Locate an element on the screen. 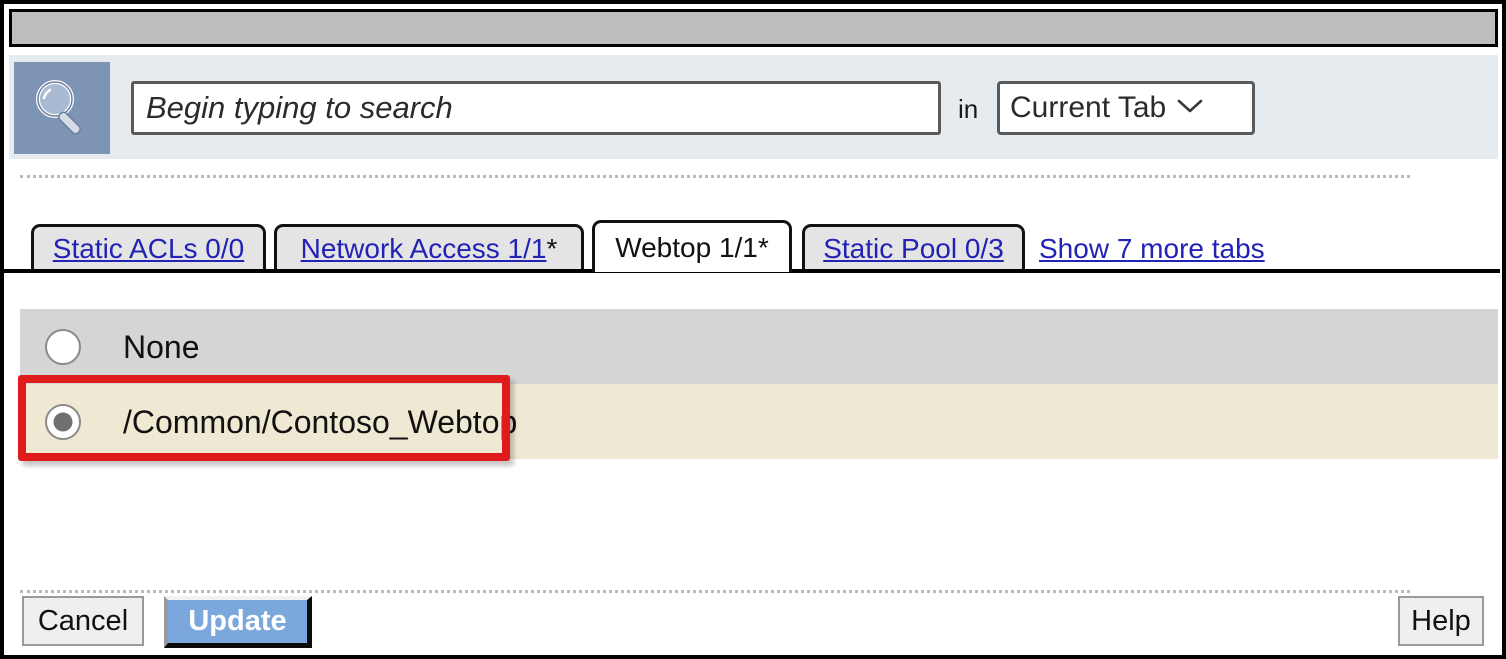 The image size is (1506, 659). search-scope-select: Current Tab is located at coordinates (1126, 108).